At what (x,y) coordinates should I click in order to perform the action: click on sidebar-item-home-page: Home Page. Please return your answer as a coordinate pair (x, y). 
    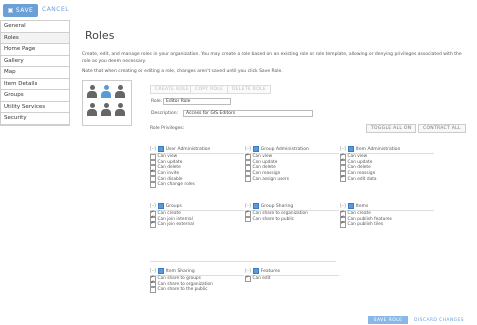
    Looking at the image, I should click on (35, 50).